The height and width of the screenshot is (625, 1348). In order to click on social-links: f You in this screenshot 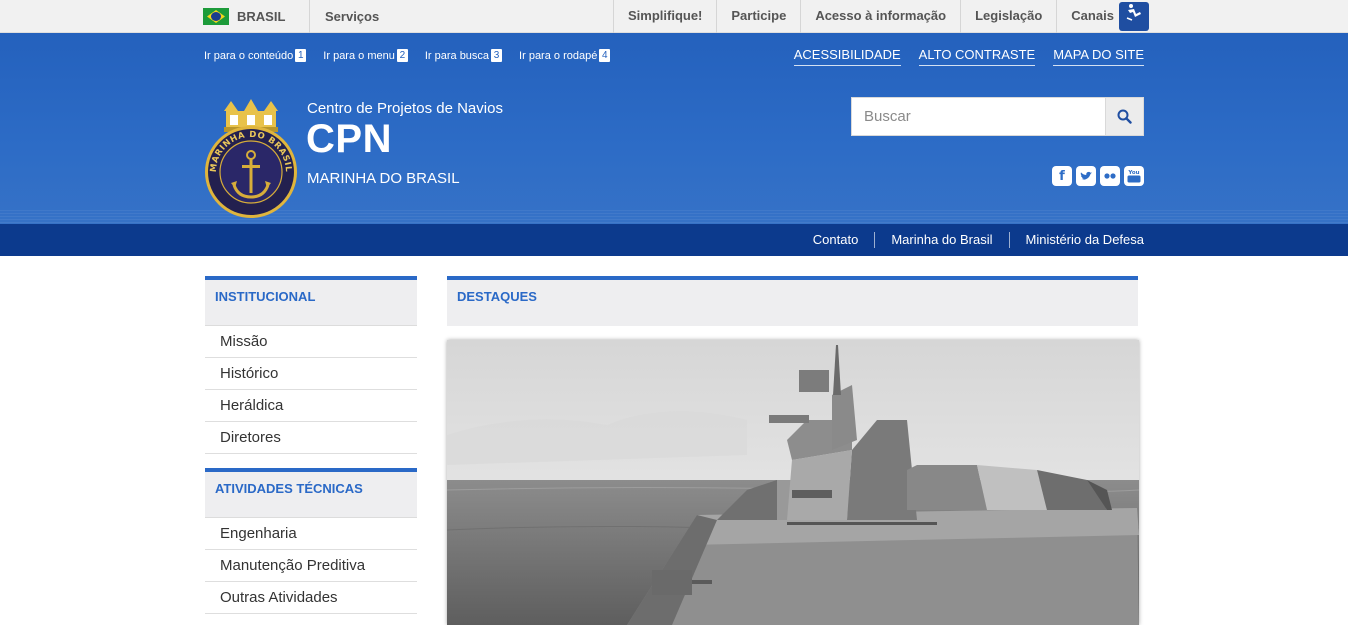, I will do `click(1098, 176)`.